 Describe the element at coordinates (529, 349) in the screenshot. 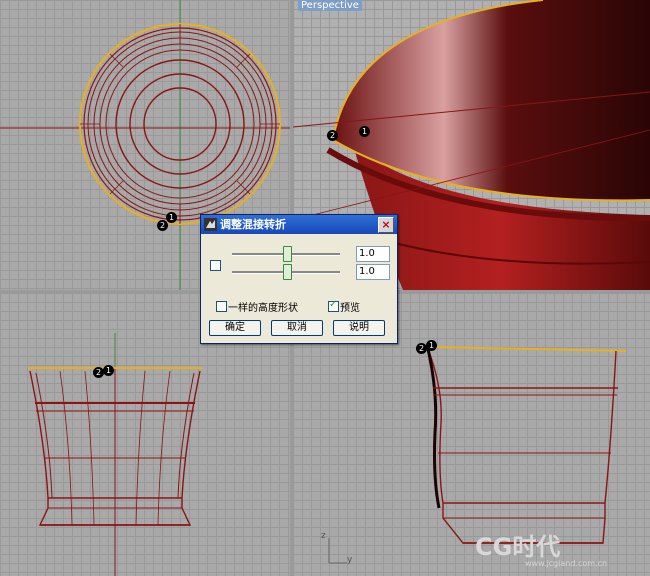

I see `rim-highlight` at that location.